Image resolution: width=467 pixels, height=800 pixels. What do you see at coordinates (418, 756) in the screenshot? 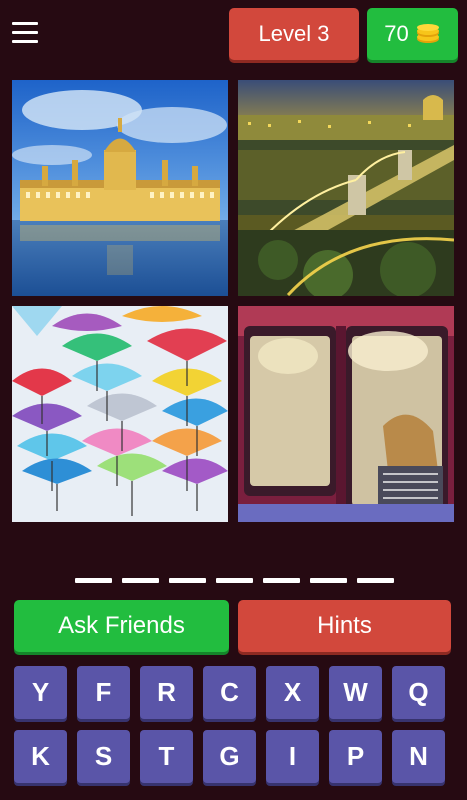
I see `letter-key: N` at bounding box center [418, 756].